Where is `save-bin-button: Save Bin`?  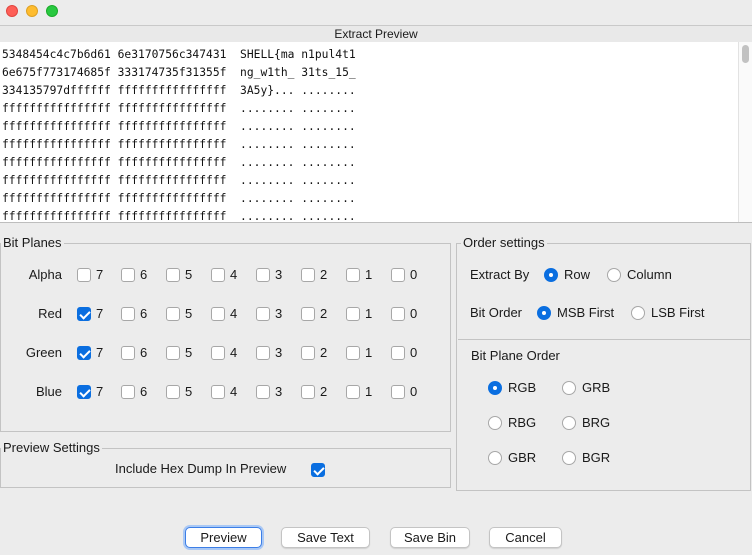 save-bin-button: Save Bin is located at coordinates (430, 537).